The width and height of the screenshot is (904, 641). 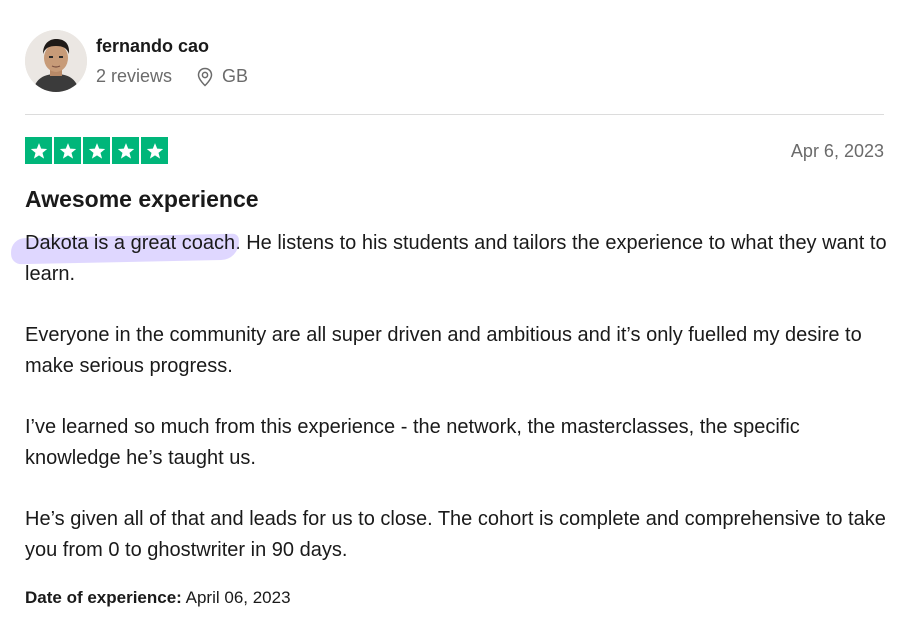 I want to click on highlighted-text: Dakota is a great coach, so click(x=130, y=243).